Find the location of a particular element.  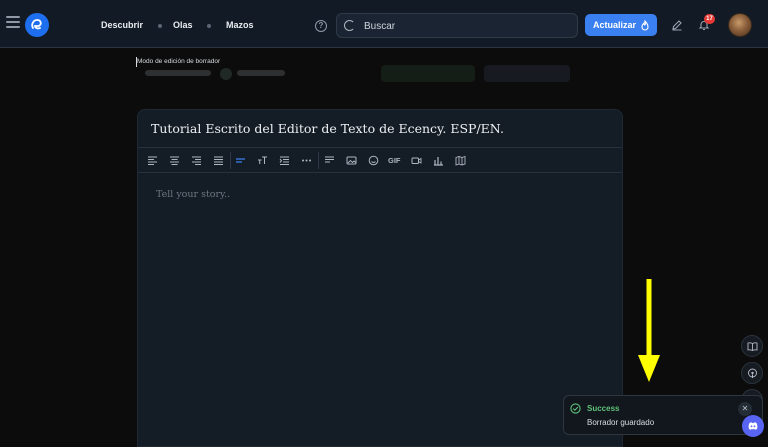

emoji-icon is located at coordinates (373, 160).